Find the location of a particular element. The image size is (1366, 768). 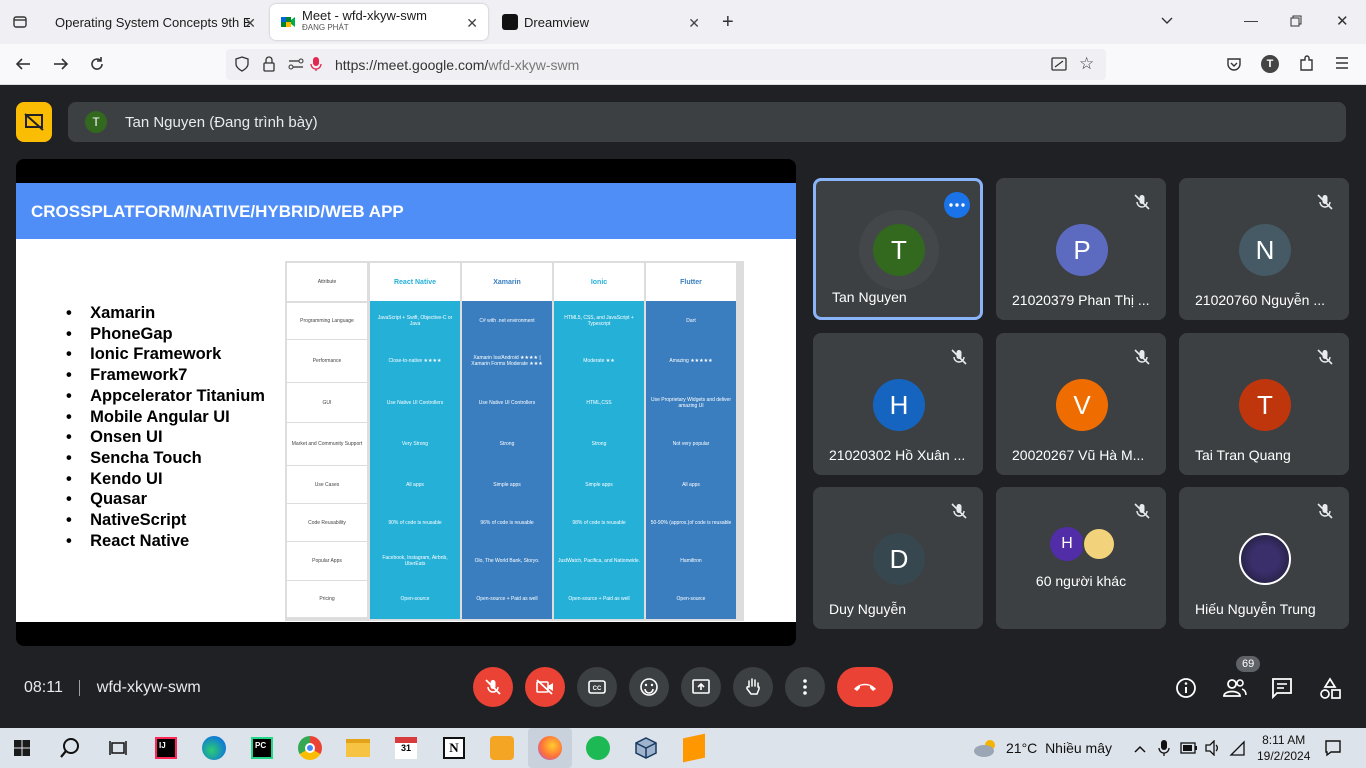

sublime-icon is located at coordinates (694, 748).